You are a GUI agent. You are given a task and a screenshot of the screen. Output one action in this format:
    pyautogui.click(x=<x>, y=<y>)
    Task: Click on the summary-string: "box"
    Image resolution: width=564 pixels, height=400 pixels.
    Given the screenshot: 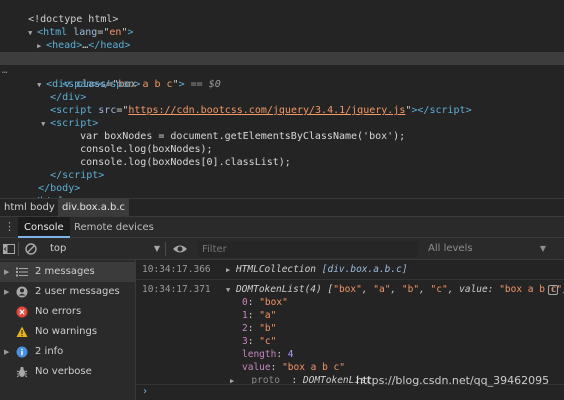 What is the action you would take?
    pyautogui.click(x=347, y=289)
    